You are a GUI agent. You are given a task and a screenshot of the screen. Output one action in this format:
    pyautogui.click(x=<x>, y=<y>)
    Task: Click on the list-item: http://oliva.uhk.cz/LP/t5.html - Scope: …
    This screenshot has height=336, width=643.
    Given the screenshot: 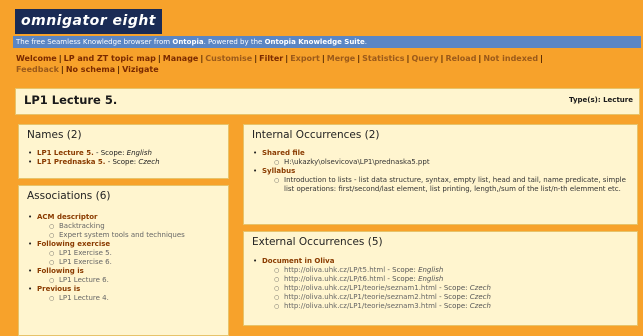 What is the action you would take?
    pyautogui.click(x=382, y=270)
    